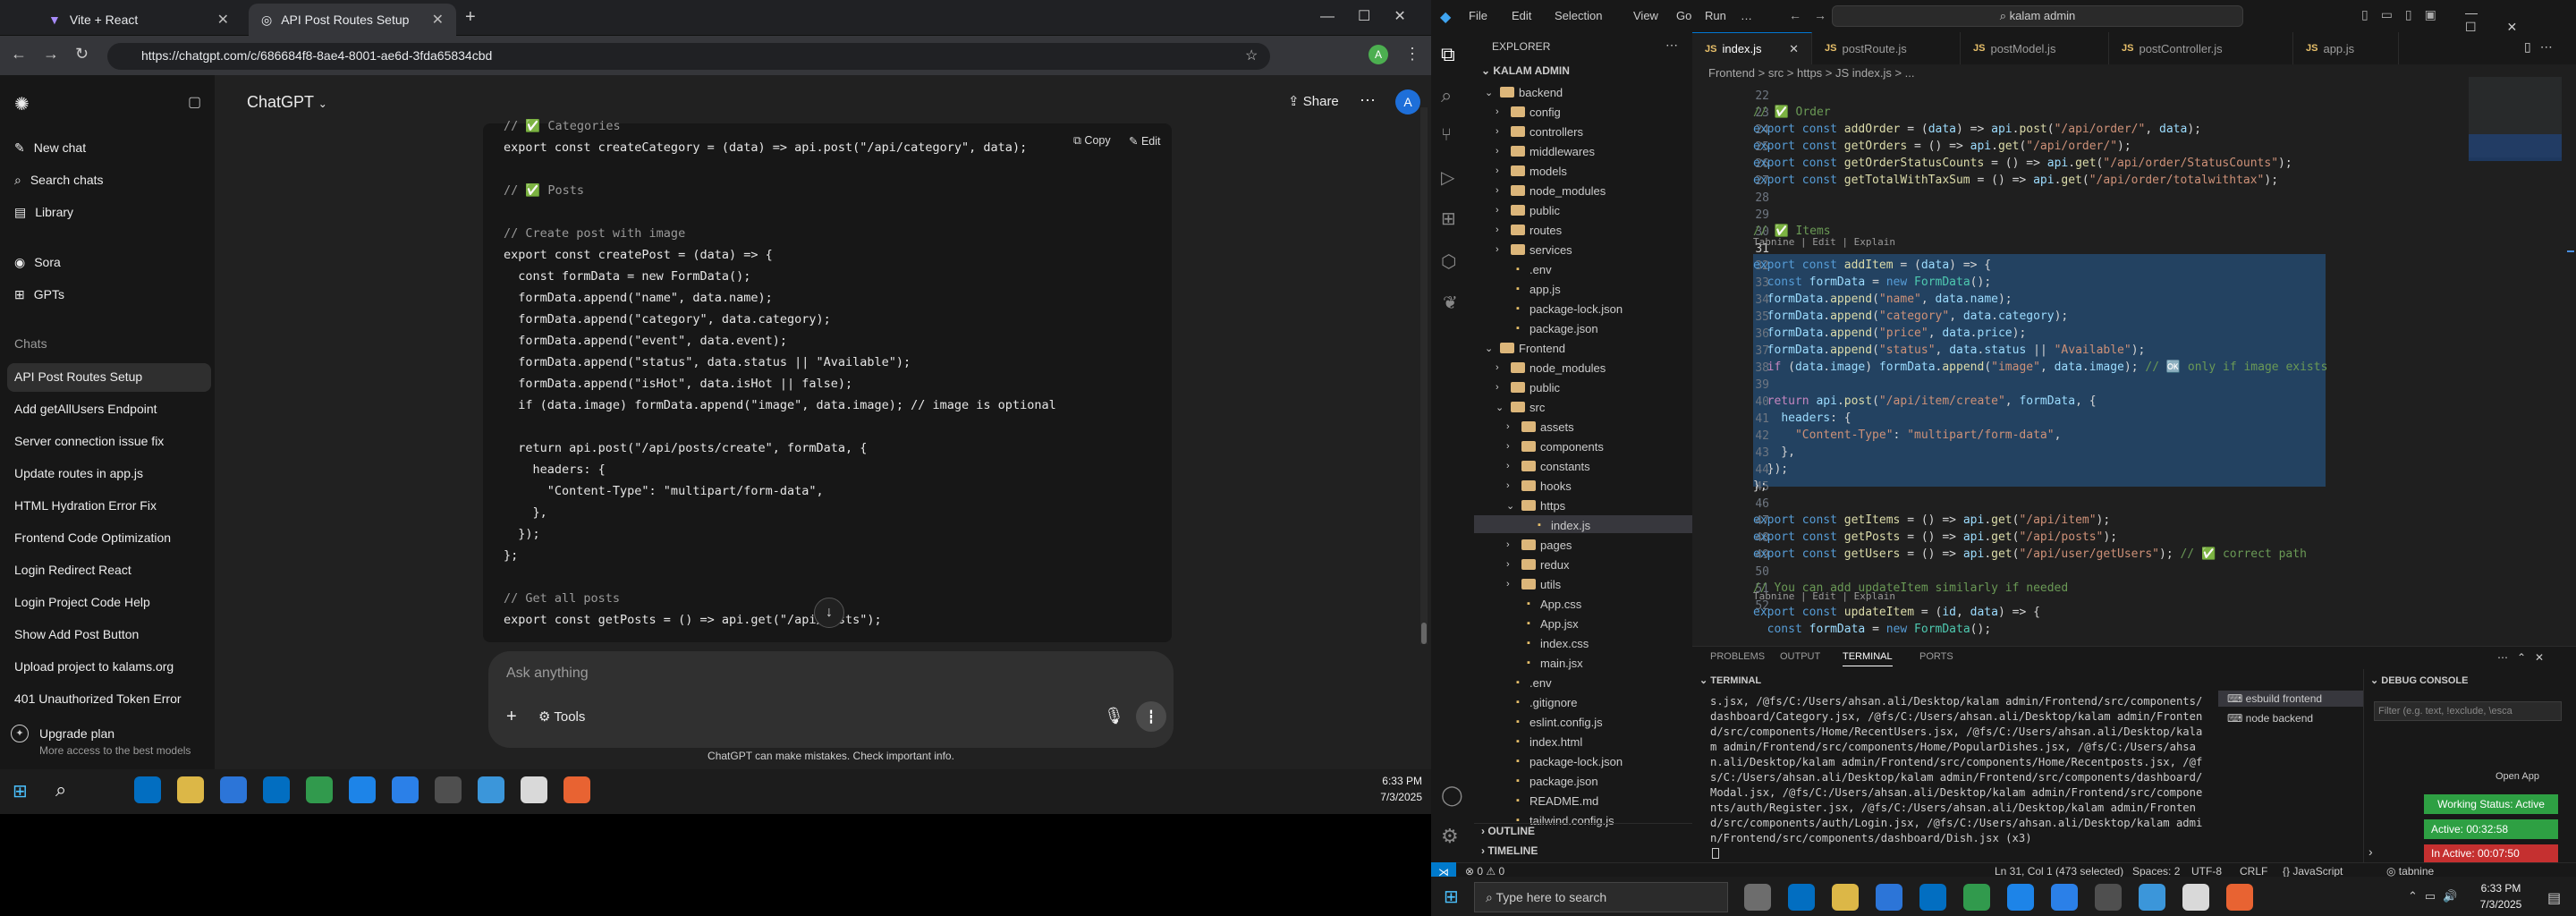  Describe the element at coordinates (2253, 871) in the screenshot. I see `status-item: CRLF` at that location.